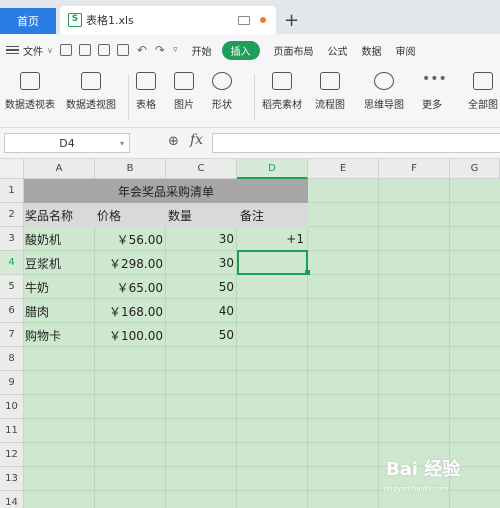 The height and width of the screenshot is (508, 500). What do you see at coordinates (12, 287) in the screenshot?
I see `row-header-5: 5` at bounding box center [12, 287].